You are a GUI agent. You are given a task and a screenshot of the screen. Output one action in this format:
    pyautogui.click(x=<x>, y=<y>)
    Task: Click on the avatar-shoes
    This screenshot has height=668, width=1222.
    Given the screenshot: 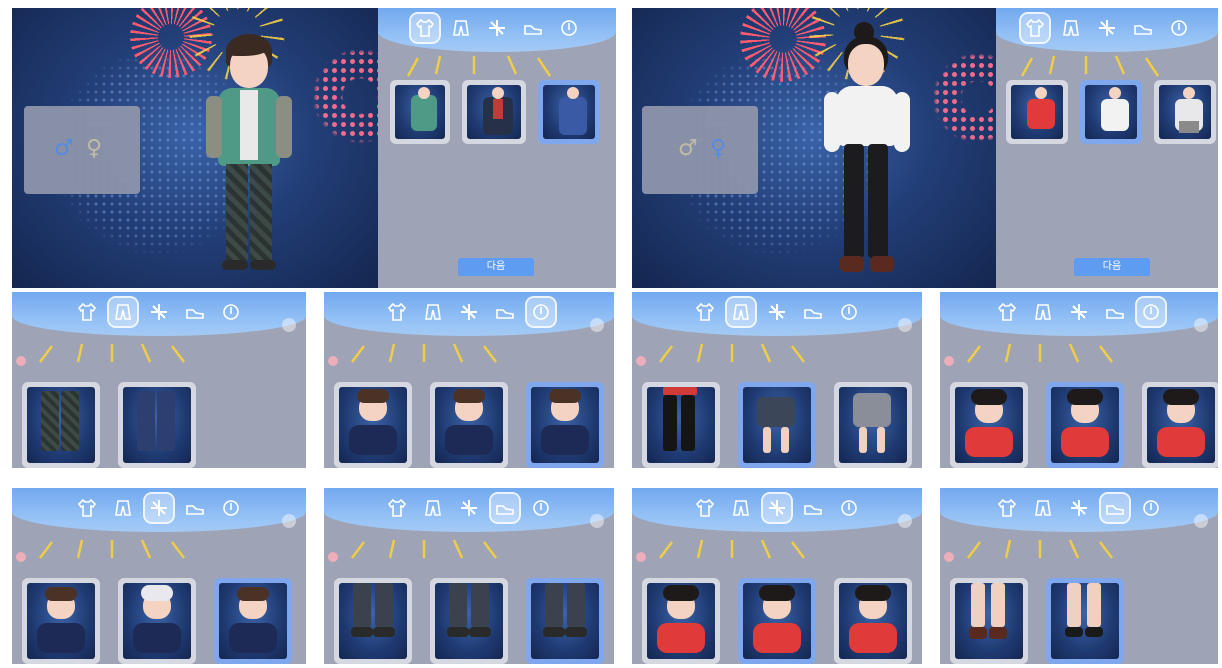 What is the action you would take?
    pyautogui.click(x=852, y=264)
    